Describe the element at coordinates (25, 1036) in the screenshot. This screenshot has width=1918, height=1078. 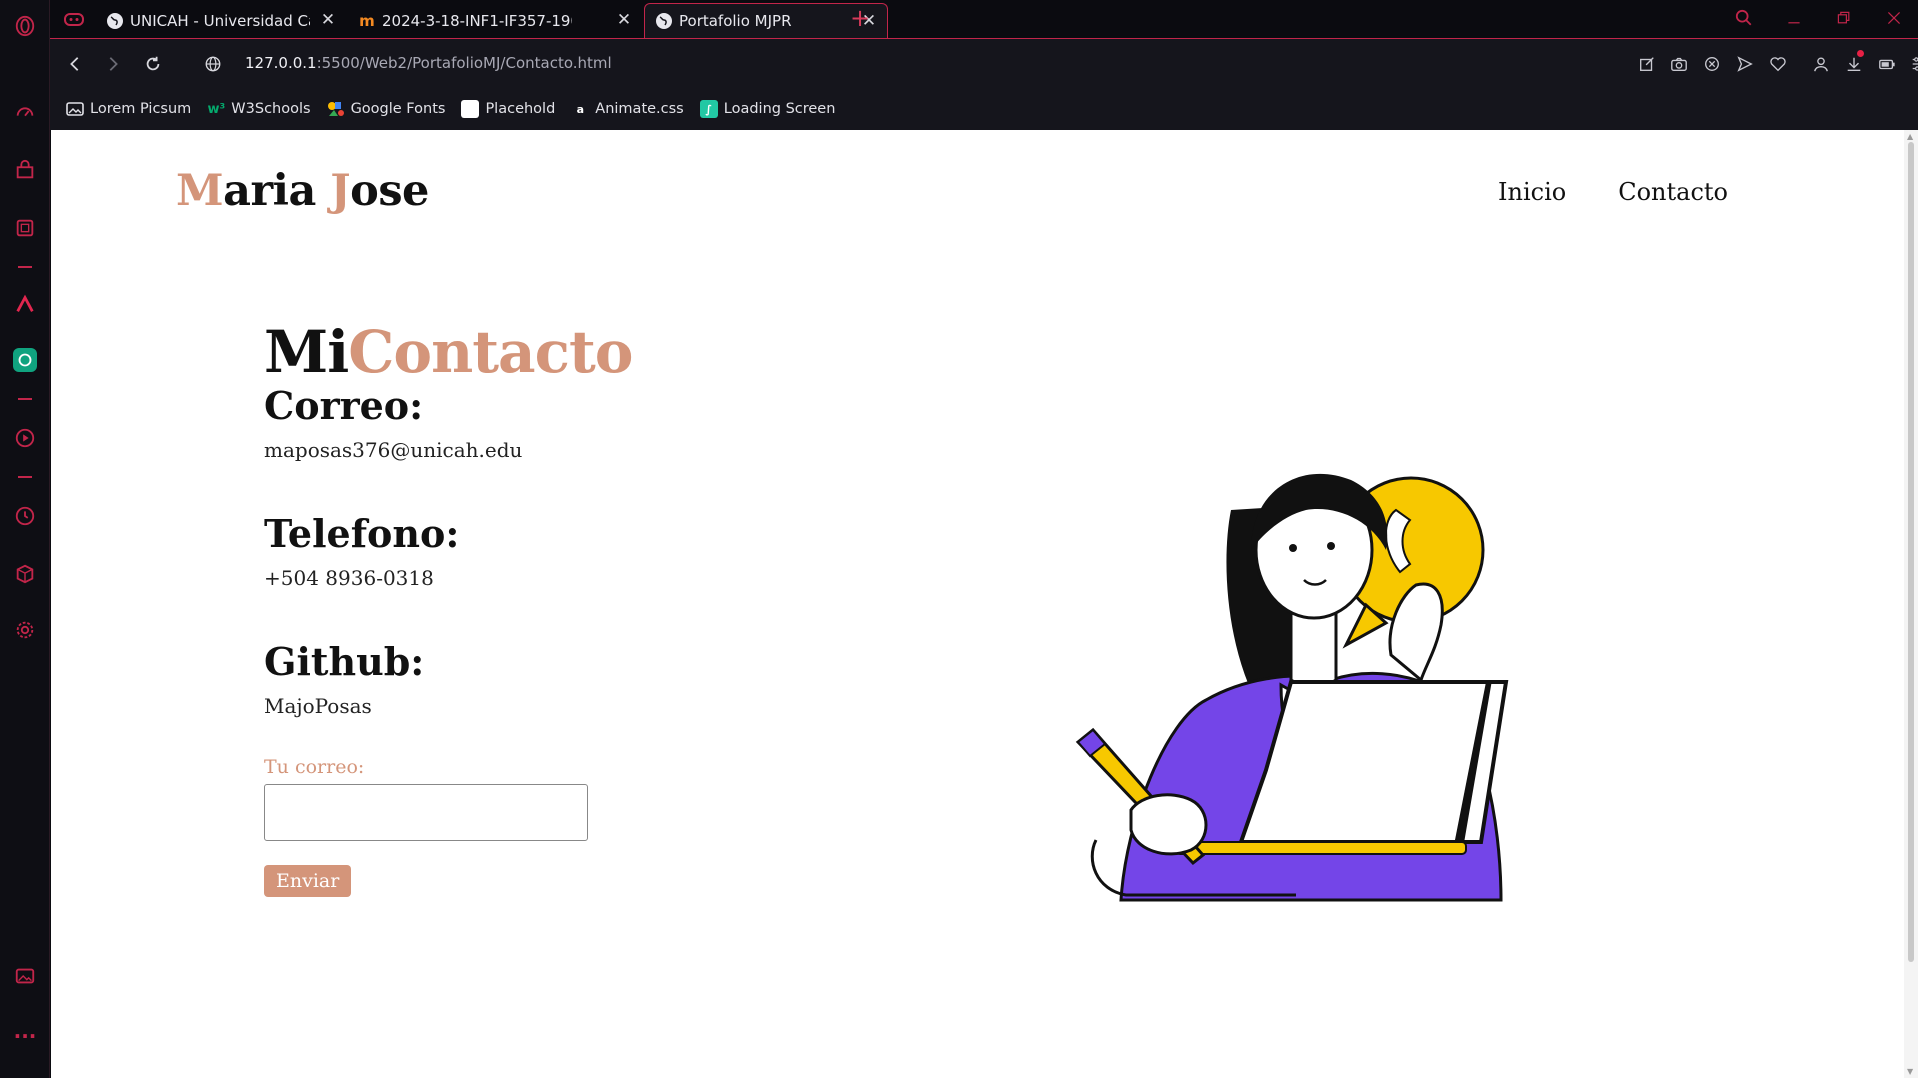
I see `more-icon: ···` at that location.